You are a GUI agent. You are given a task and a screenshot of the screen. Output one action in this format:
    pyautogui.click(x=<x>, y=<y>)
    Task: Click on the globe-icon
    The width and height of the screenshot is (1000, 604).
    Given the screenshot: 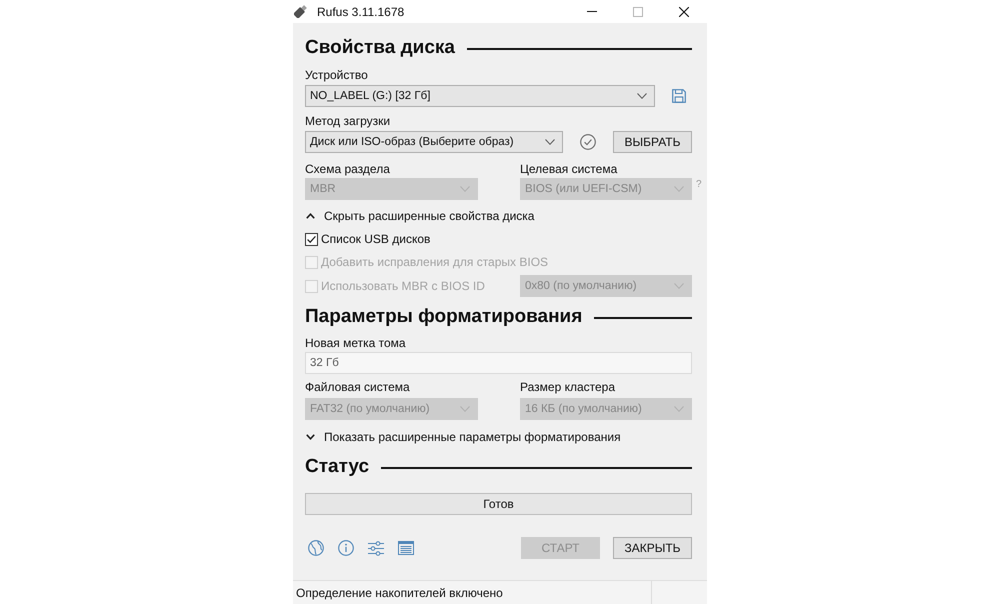 What is the action you would take?
    pyautogui.click(x=316, y=548)
    